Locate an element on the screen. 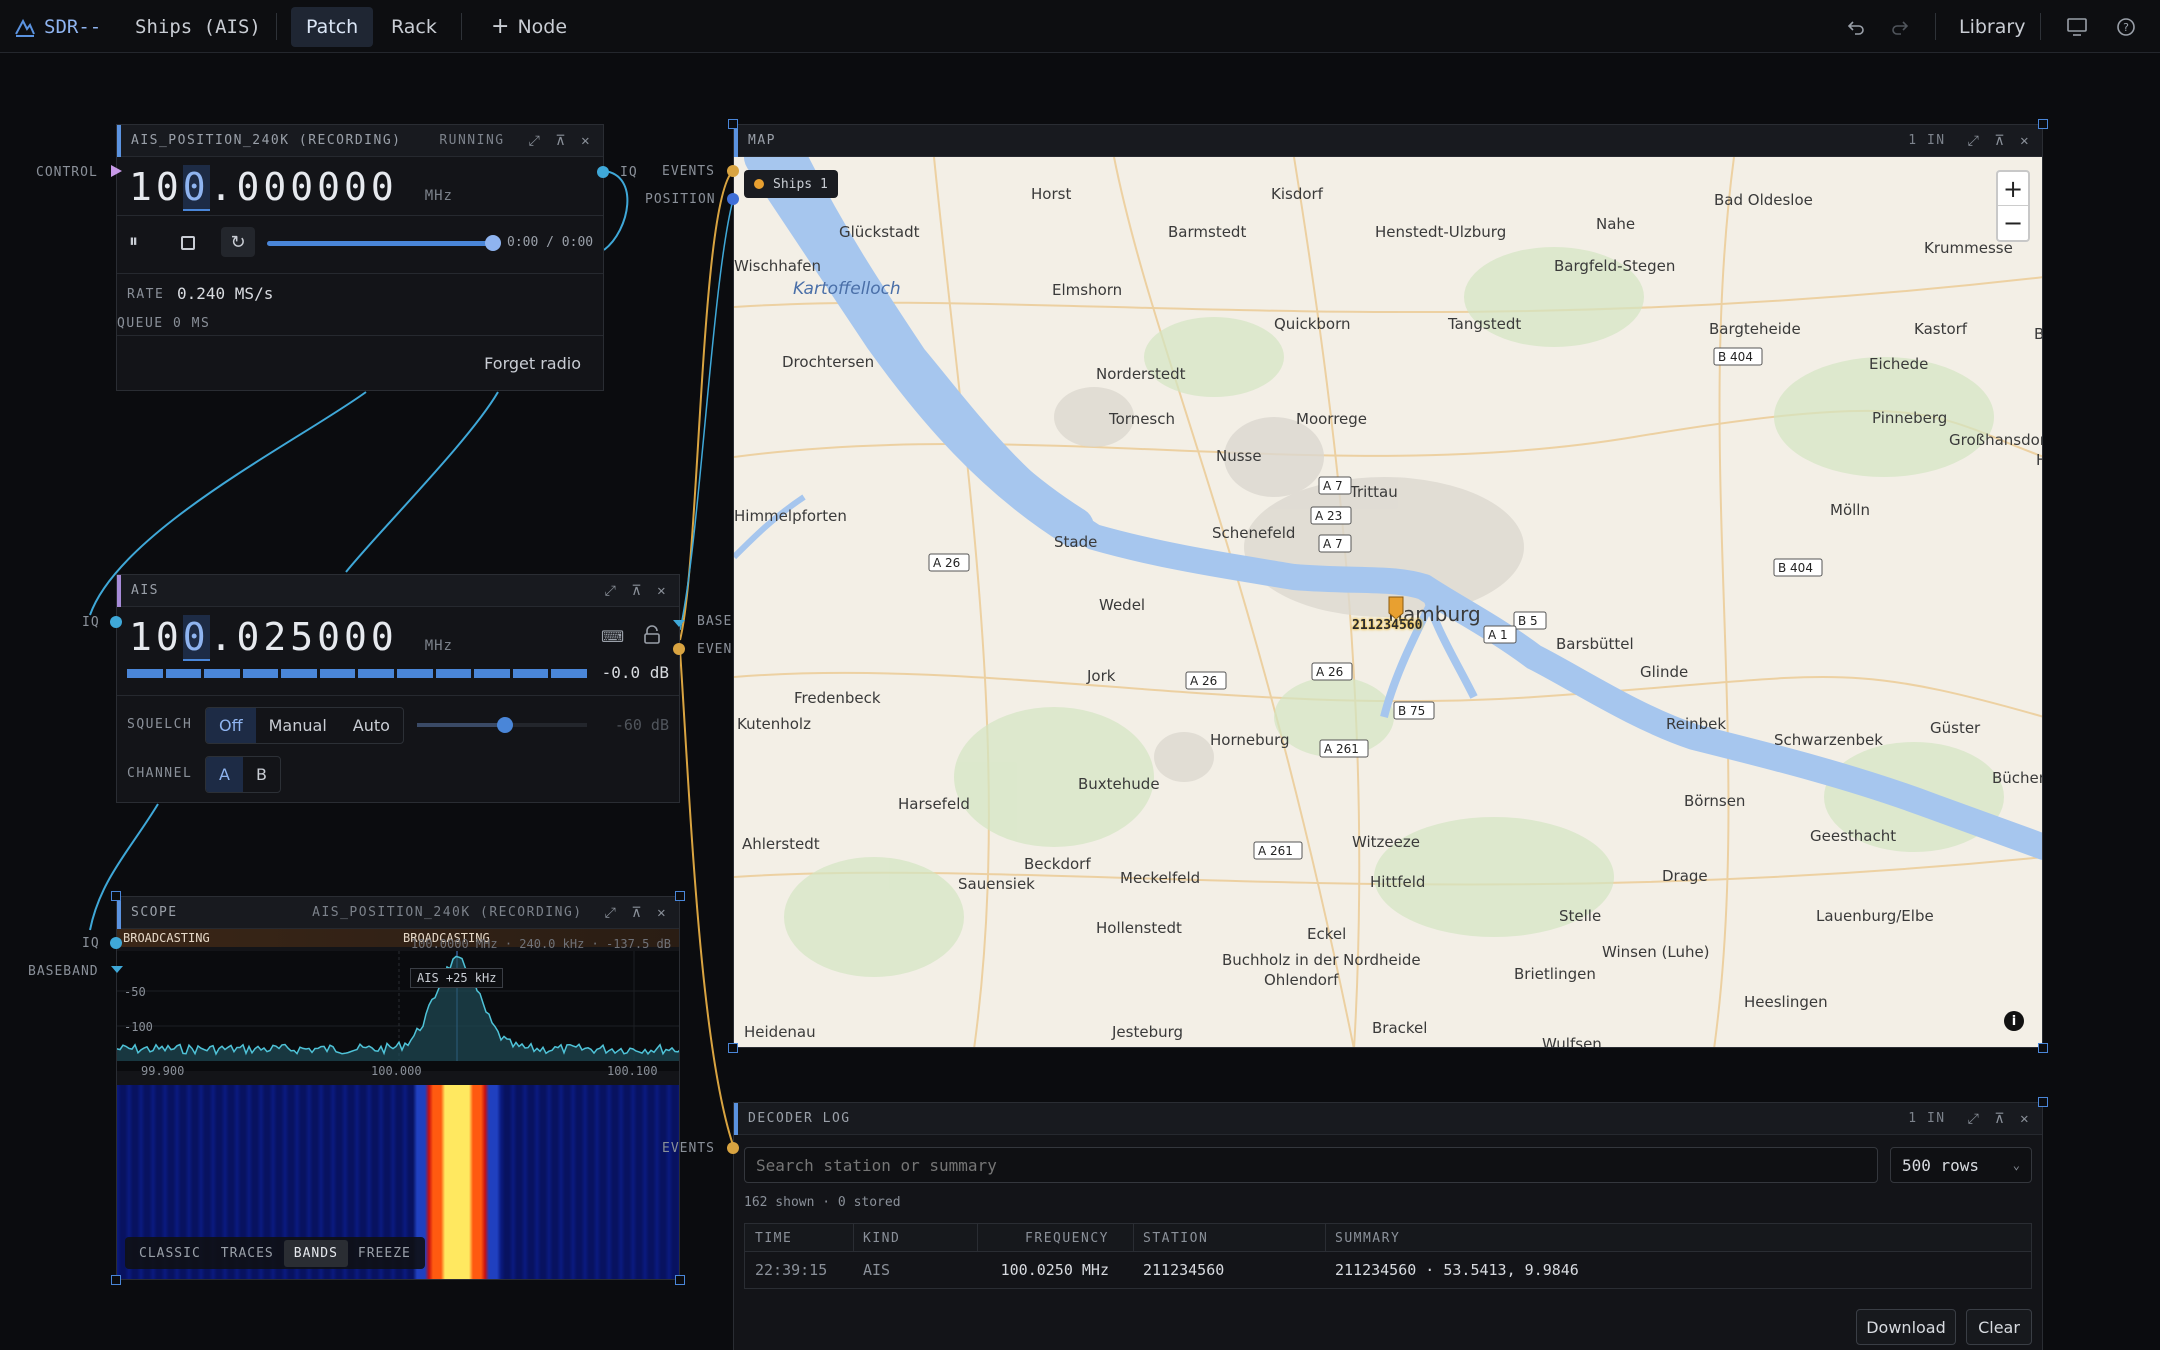 Image resolution: width=2160 pixels, height=1350 pixels. map-place-label: Jork is located at coordinates (1101, 676).